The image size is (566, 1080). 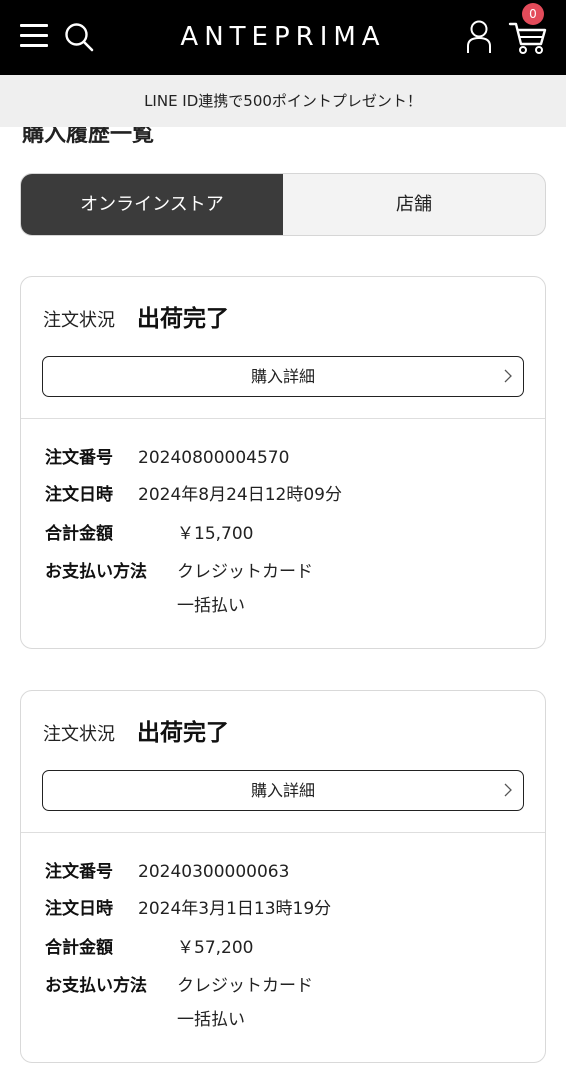 I want to click on brand-logo: ANTEPRIMA, so click(x=283, y=37).